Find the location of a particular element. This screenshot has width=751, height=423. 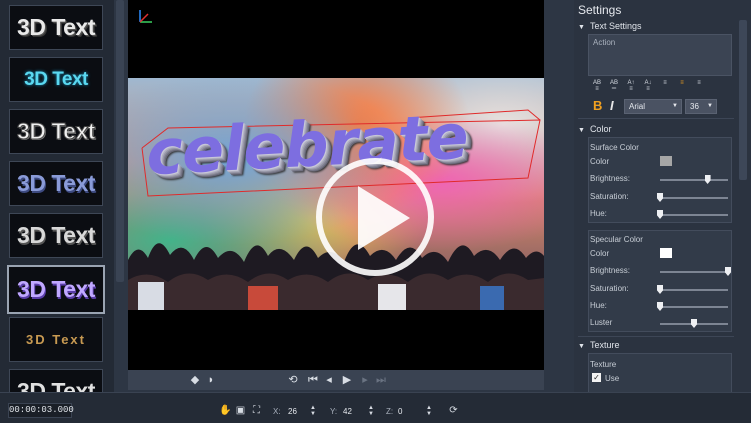

mark-in-icon: ◆ is located at coordinates (195, 380).